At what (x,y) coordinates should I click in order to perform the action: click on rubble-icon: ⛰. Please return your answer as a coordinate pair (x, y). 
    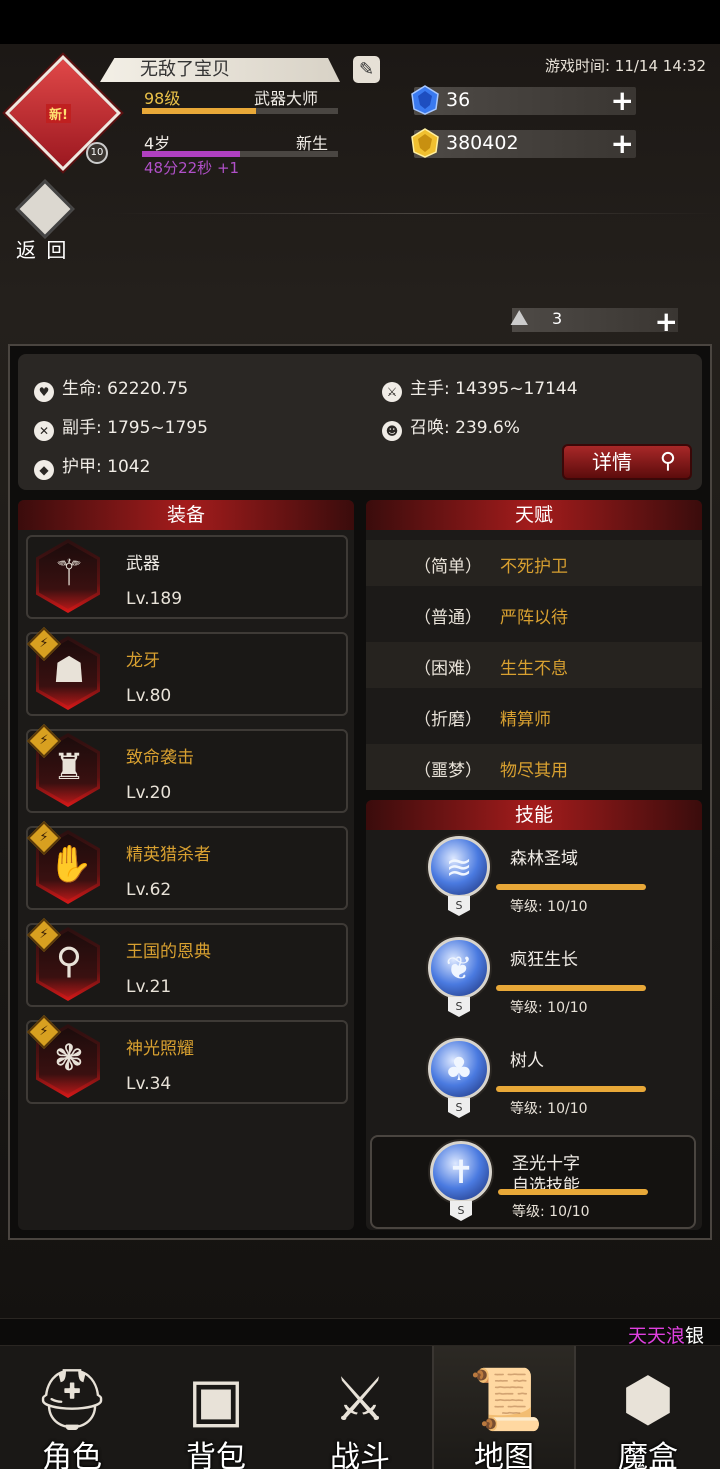
    Looking at the image, I should click on (519, 318).